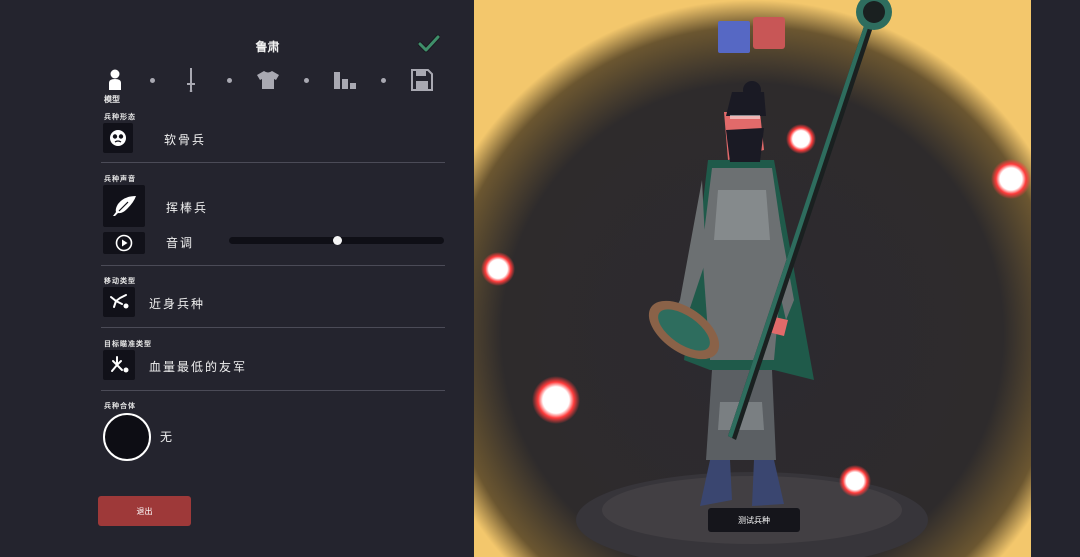 This screenshot has width=1080, height=557. I want to click on tab-clothing, so click(268, 80).